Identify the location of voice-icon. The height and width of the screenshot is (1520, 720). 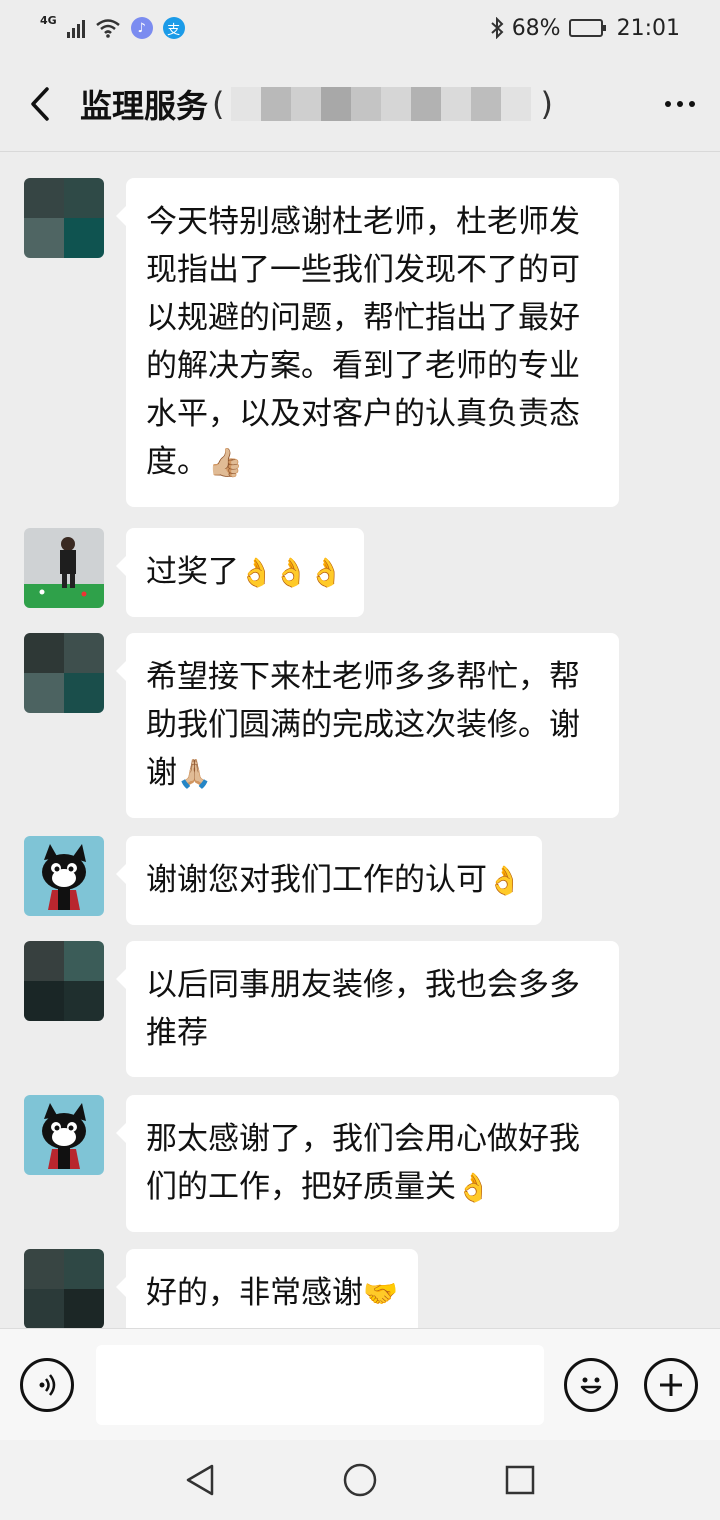
(47, 1384).